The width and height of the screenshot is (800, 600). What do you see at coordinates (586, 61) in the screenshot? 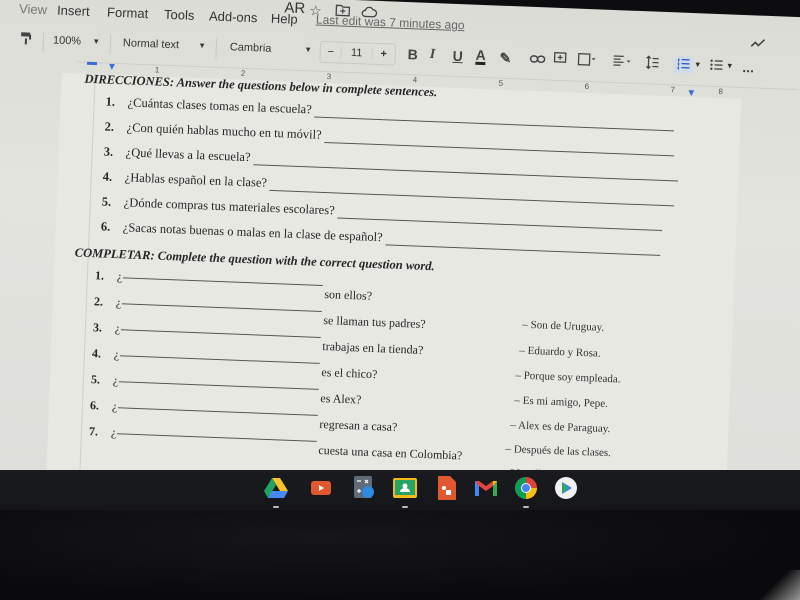
I see `insert-image-icon` at bounding box center [586, 61].